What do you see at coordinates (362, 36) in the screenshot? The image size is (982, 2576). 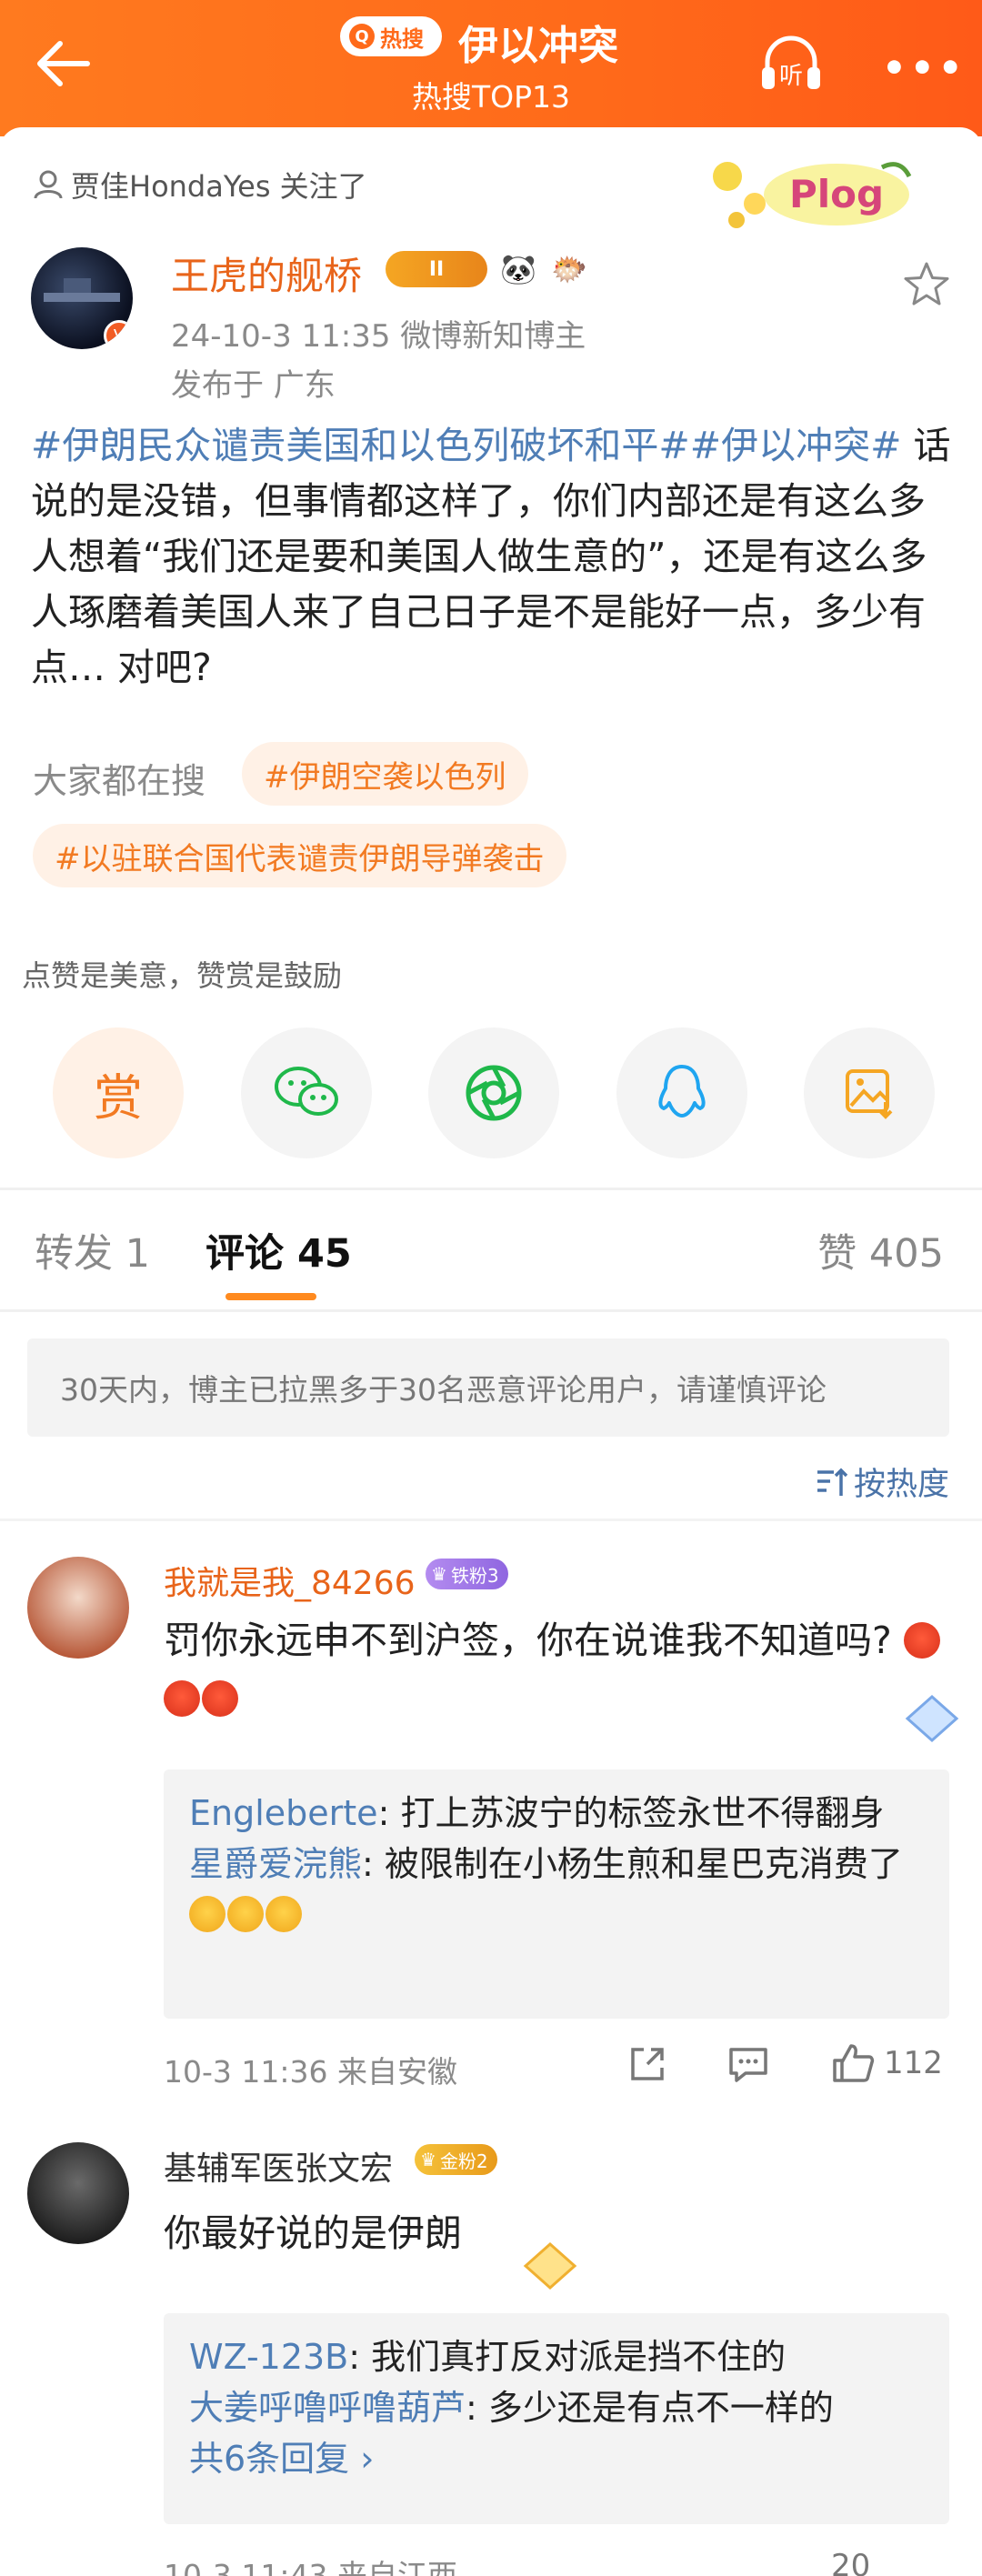 I see `search-icon: Q` at bounding box center [362, 36].